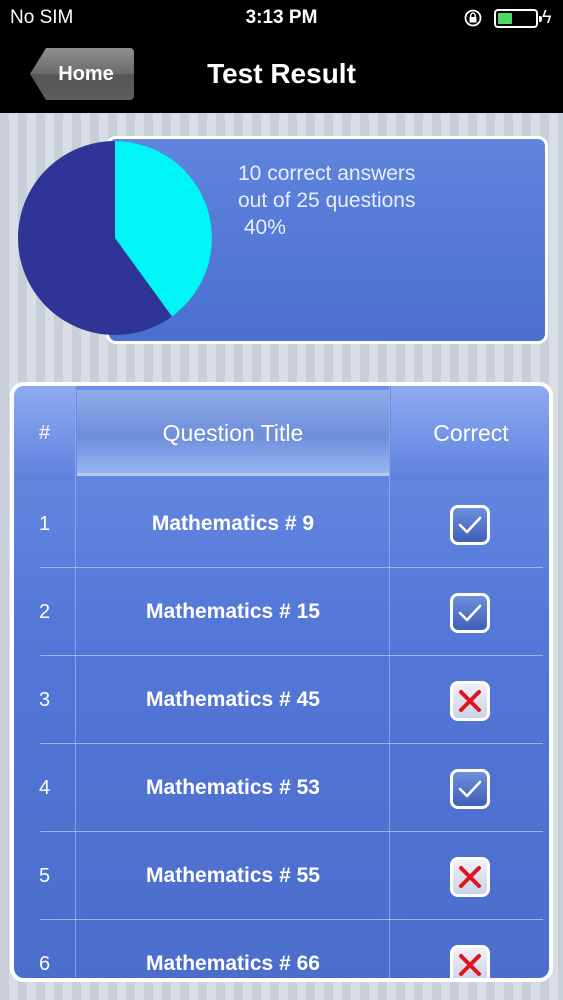 This screenshot has width=563, height=1000. I want to click on summary-line-percent: 40%, so click(262, 227).